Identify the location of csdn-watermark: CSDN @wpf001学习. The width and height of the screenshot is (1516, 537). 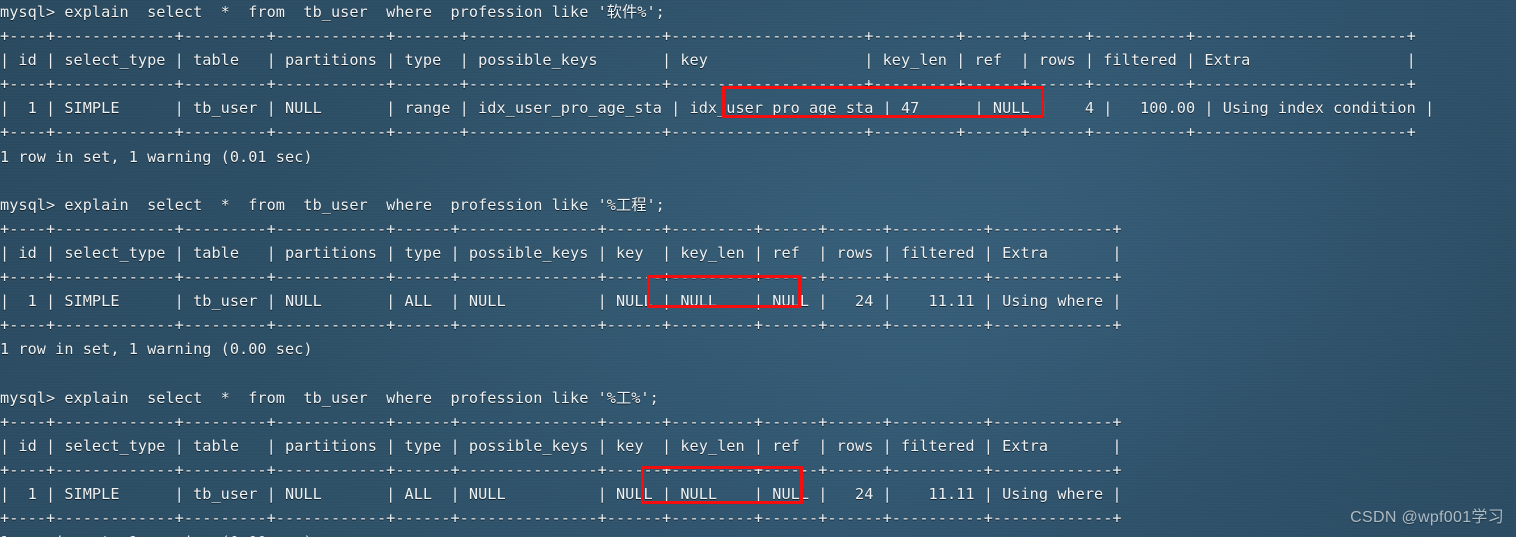
(1427, 517).